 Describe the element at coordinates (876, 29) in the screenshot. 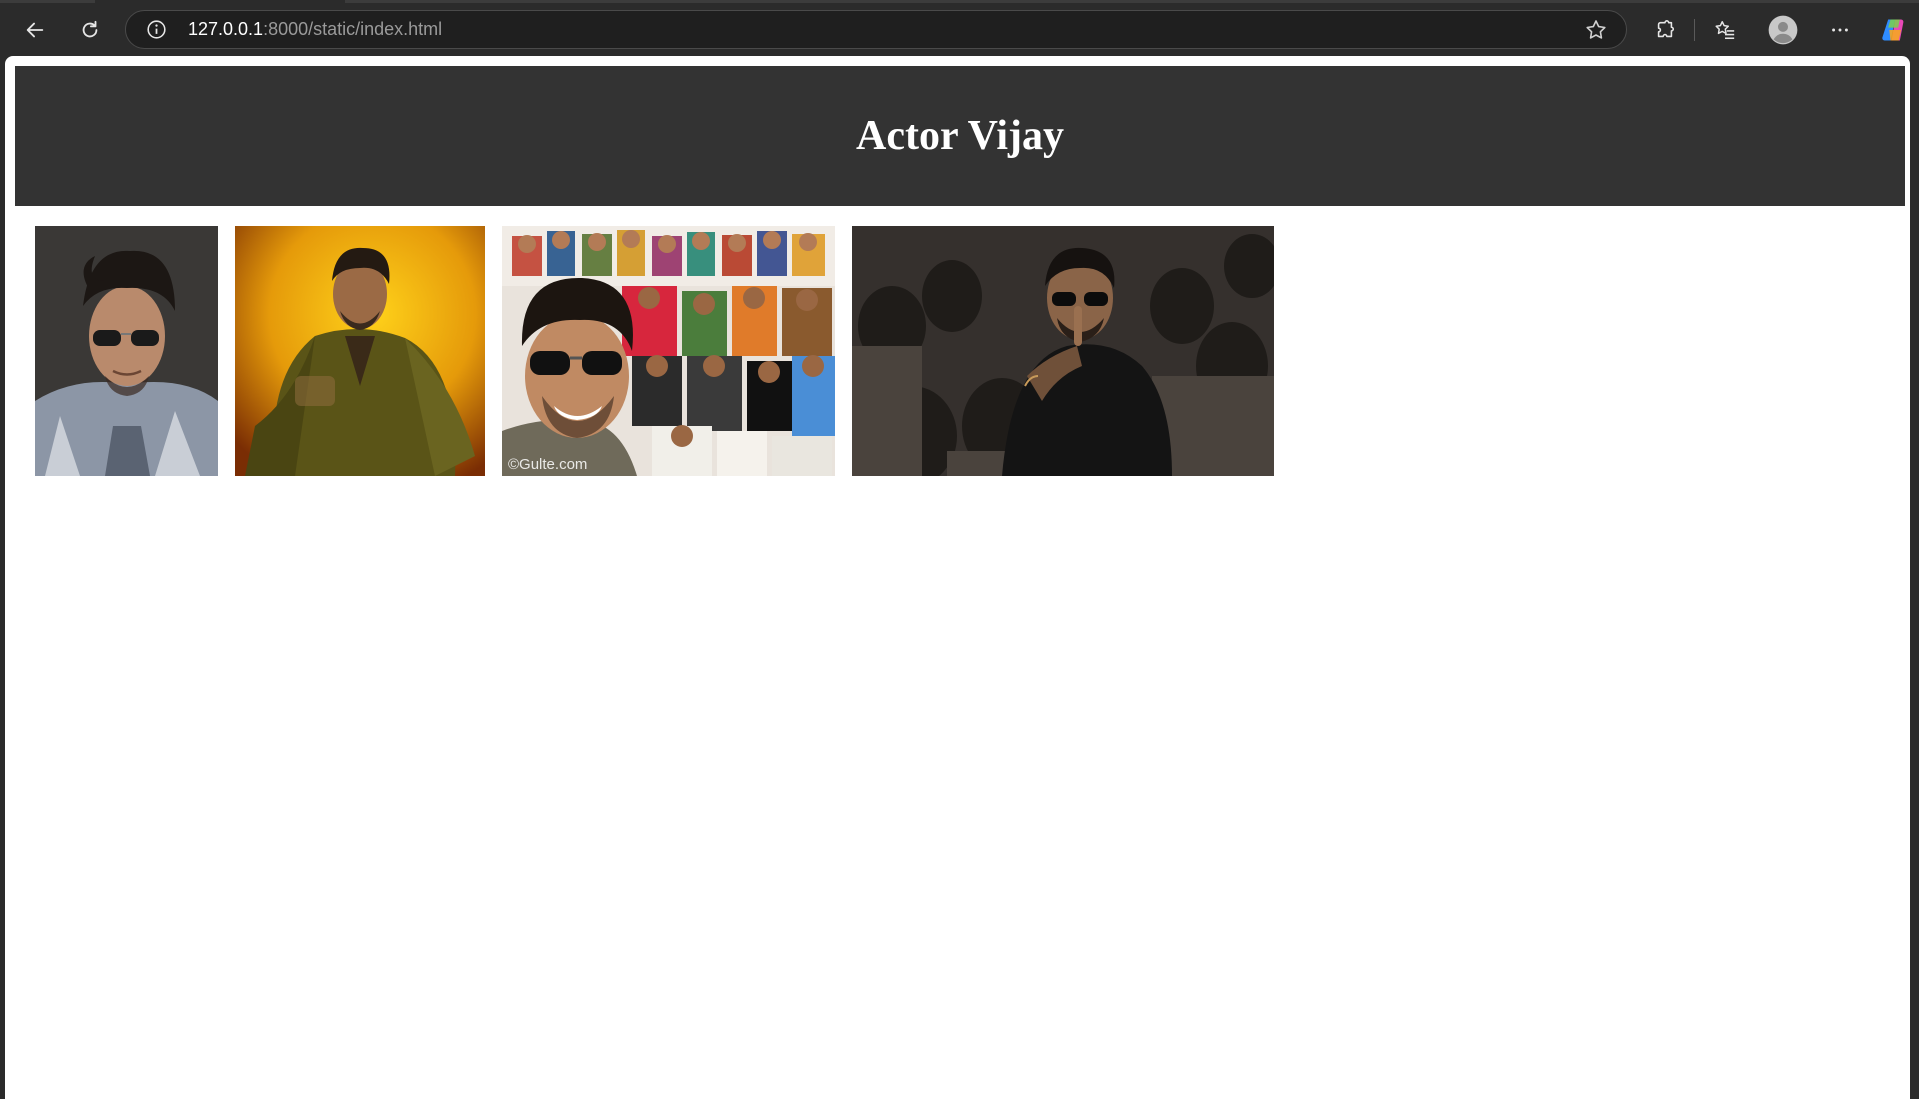

I see `address-bar: 127.0.0.1:8000/static/index.html` at that location.